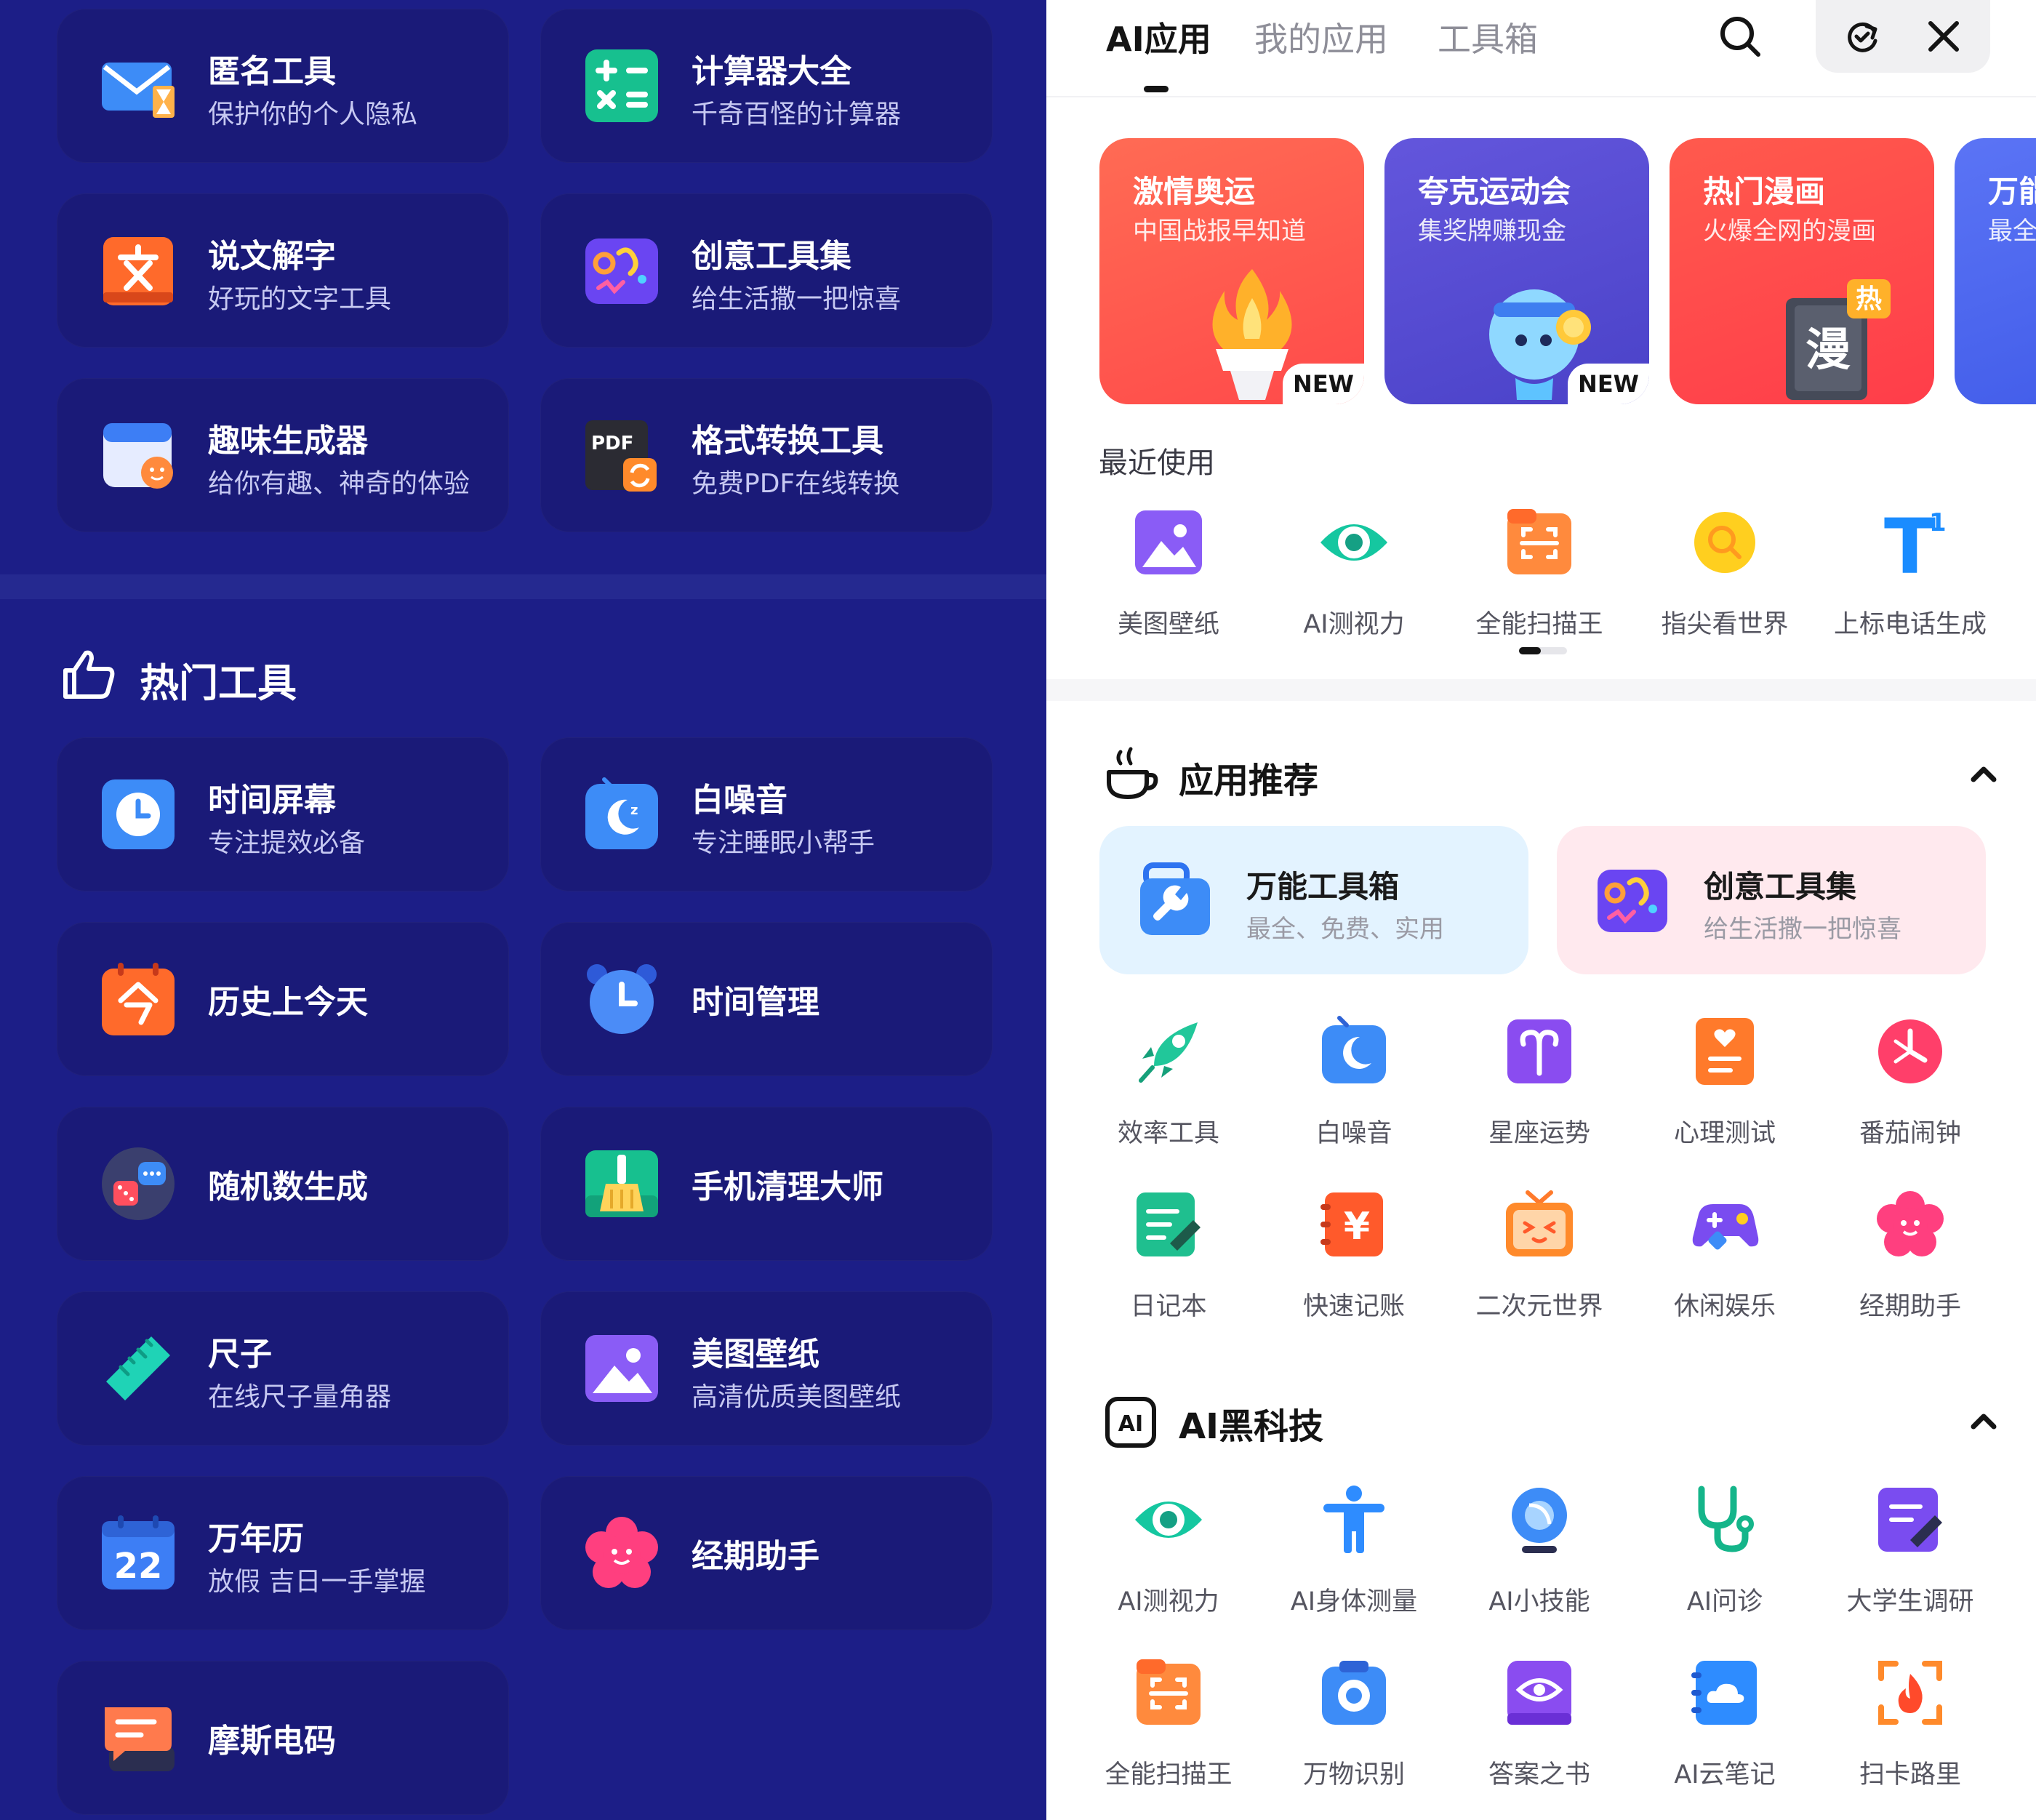  I want to click on item-label: AI测视力, so click(1168, 1601).